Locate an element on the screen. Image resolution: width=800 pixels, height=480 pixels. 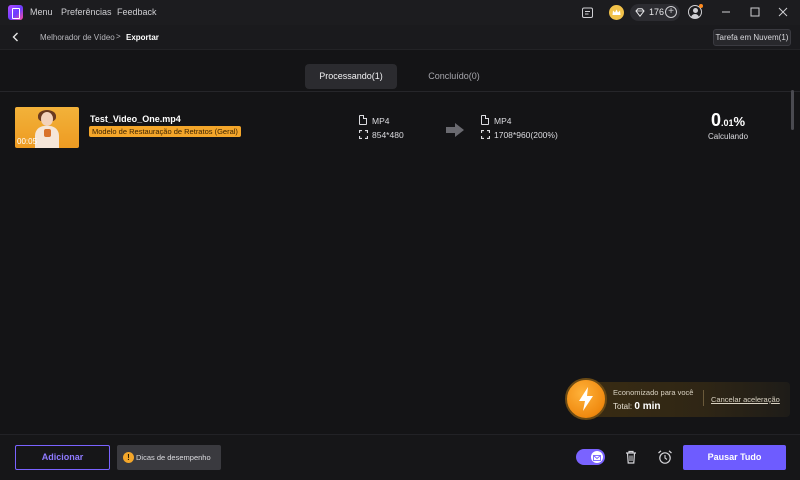
credits-count: 176 is located at coordinates (657, 12).